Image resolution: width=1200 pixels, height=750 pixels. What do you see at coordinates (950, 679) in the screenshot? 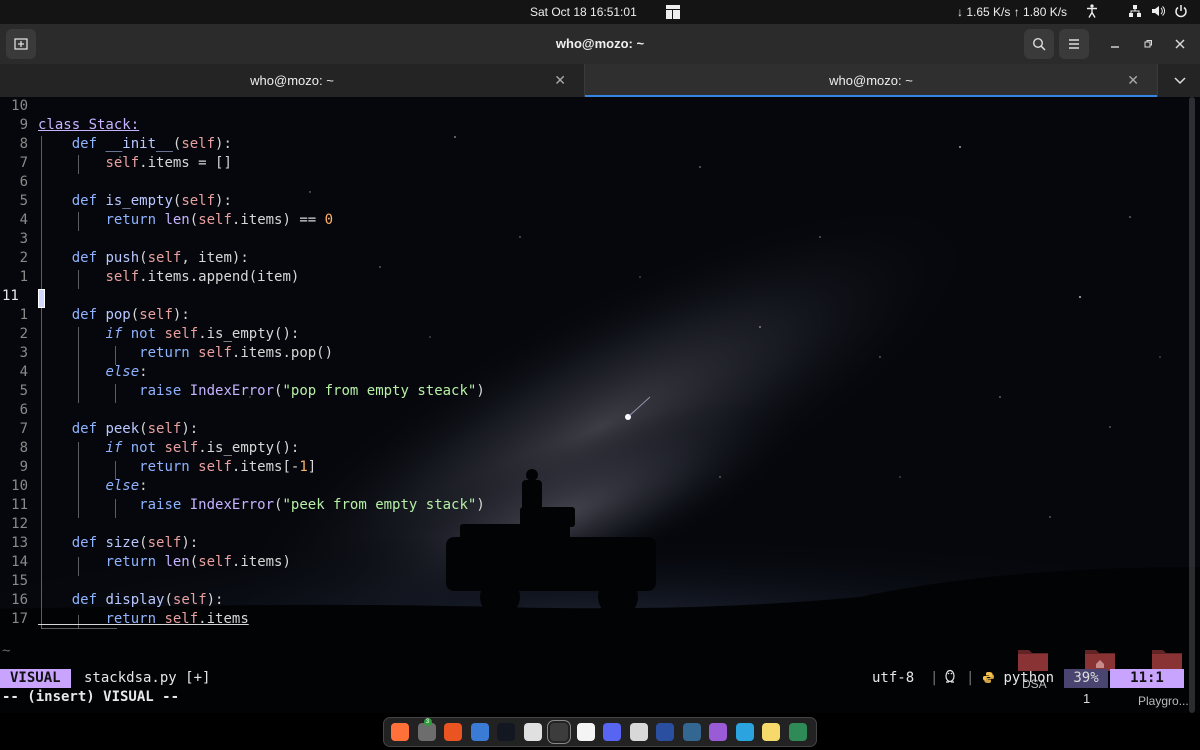
I see `linux-penguin-icon` at bounding box center [950, 679].